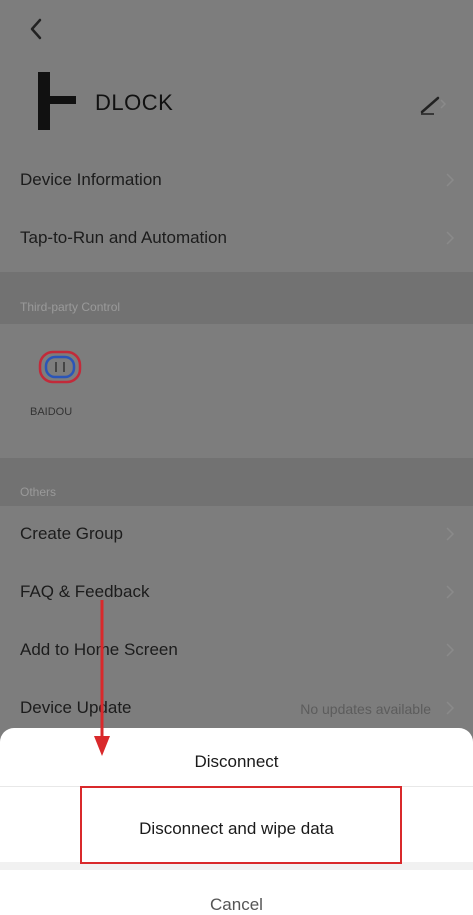 This screenshot has width=473, height=915. I want to click on menu-item-label: Device Update, so click(76, 707).